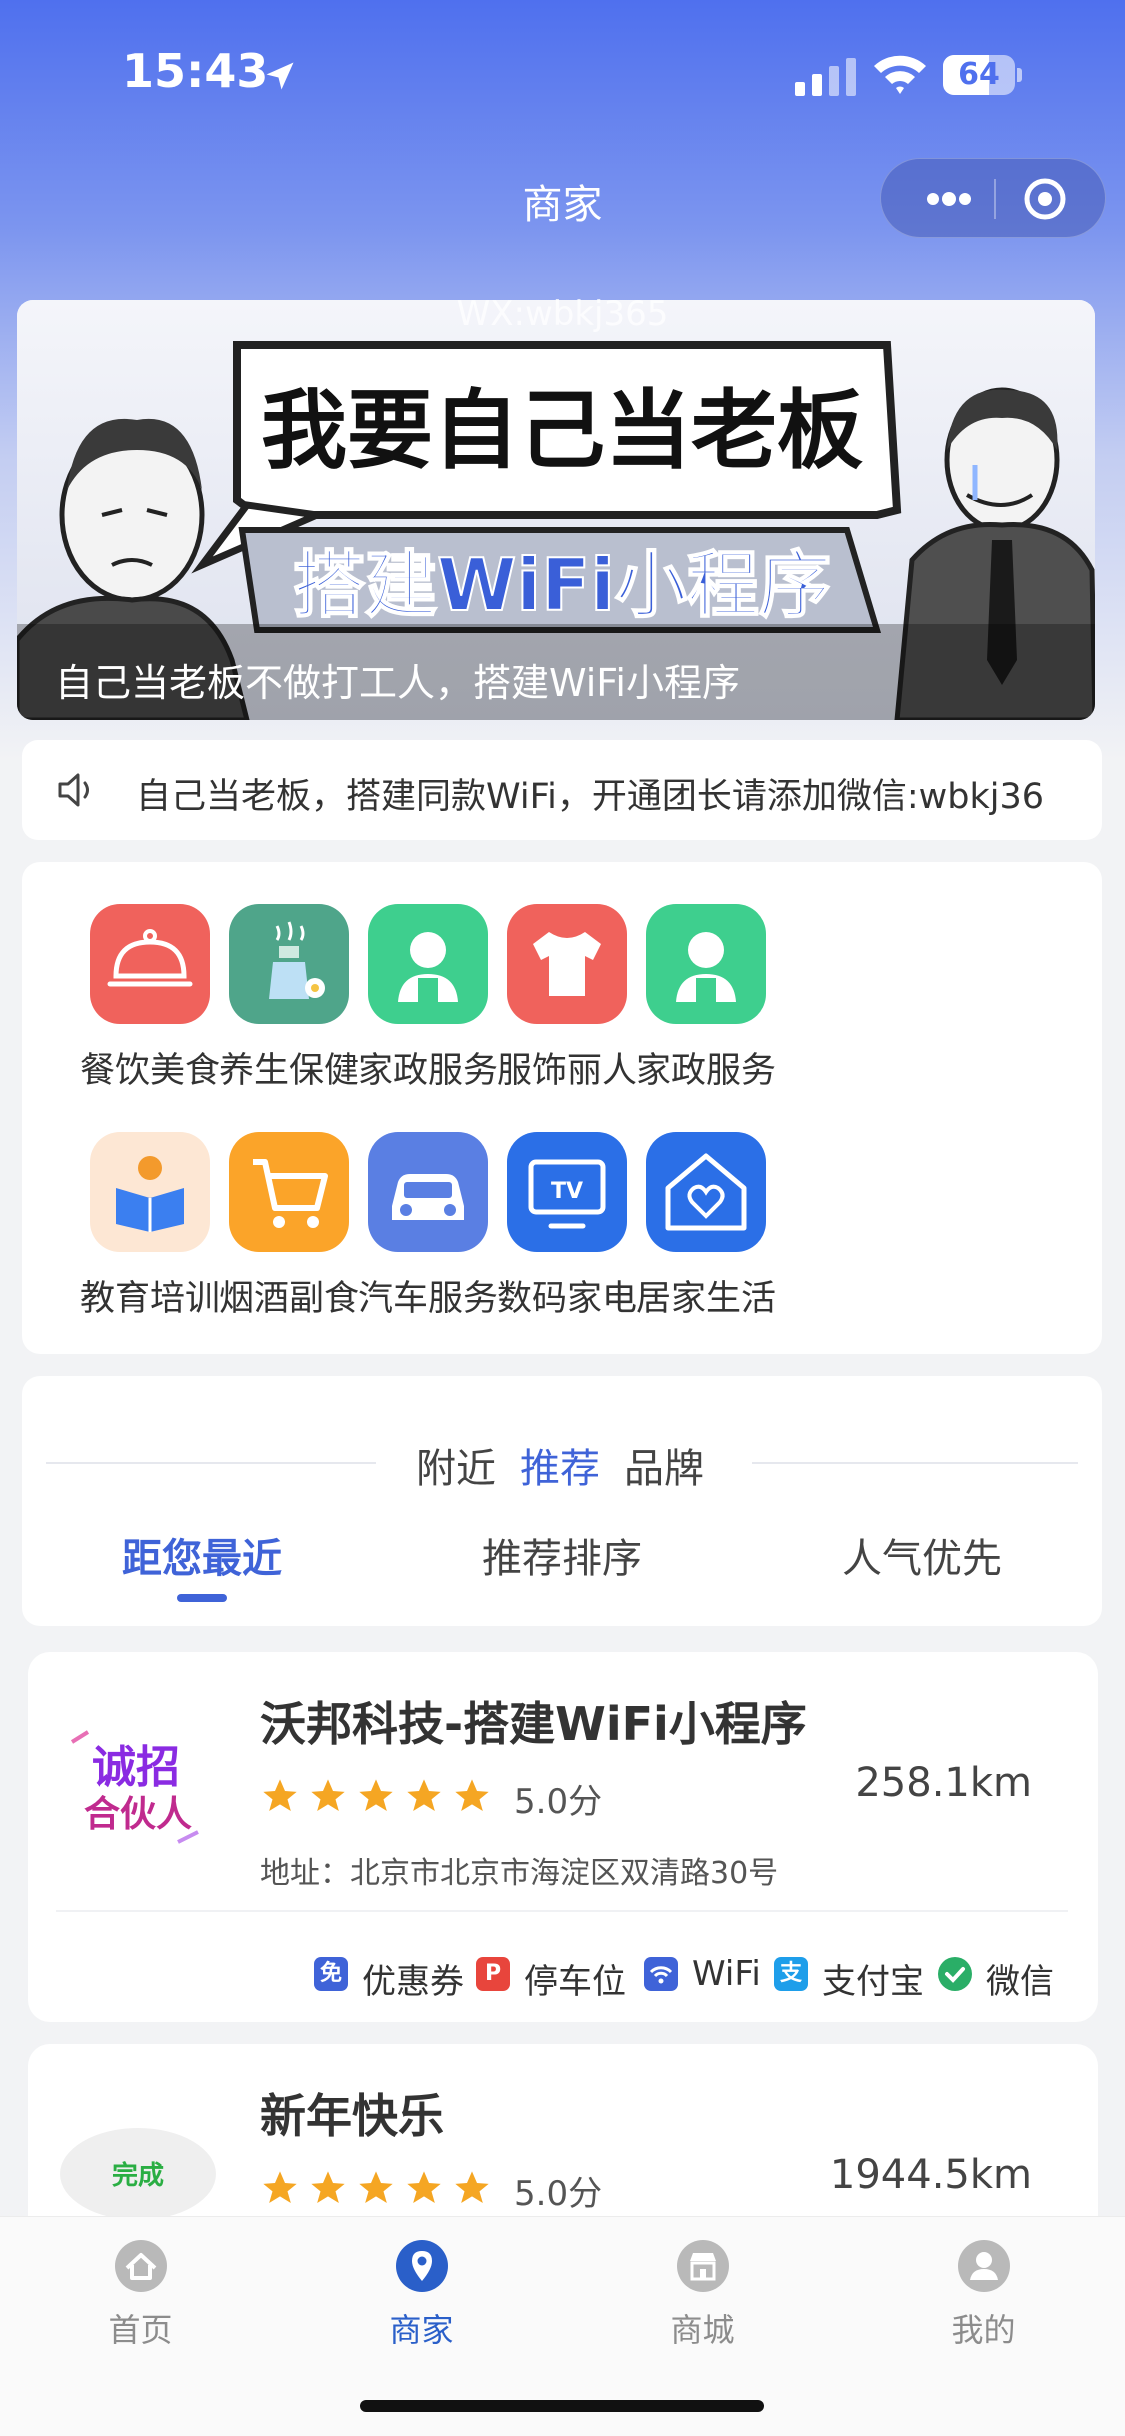 This screenshot has width=1125, height=2436. I want to click on sort-nearest: 距您最近, so click(202, 1555).